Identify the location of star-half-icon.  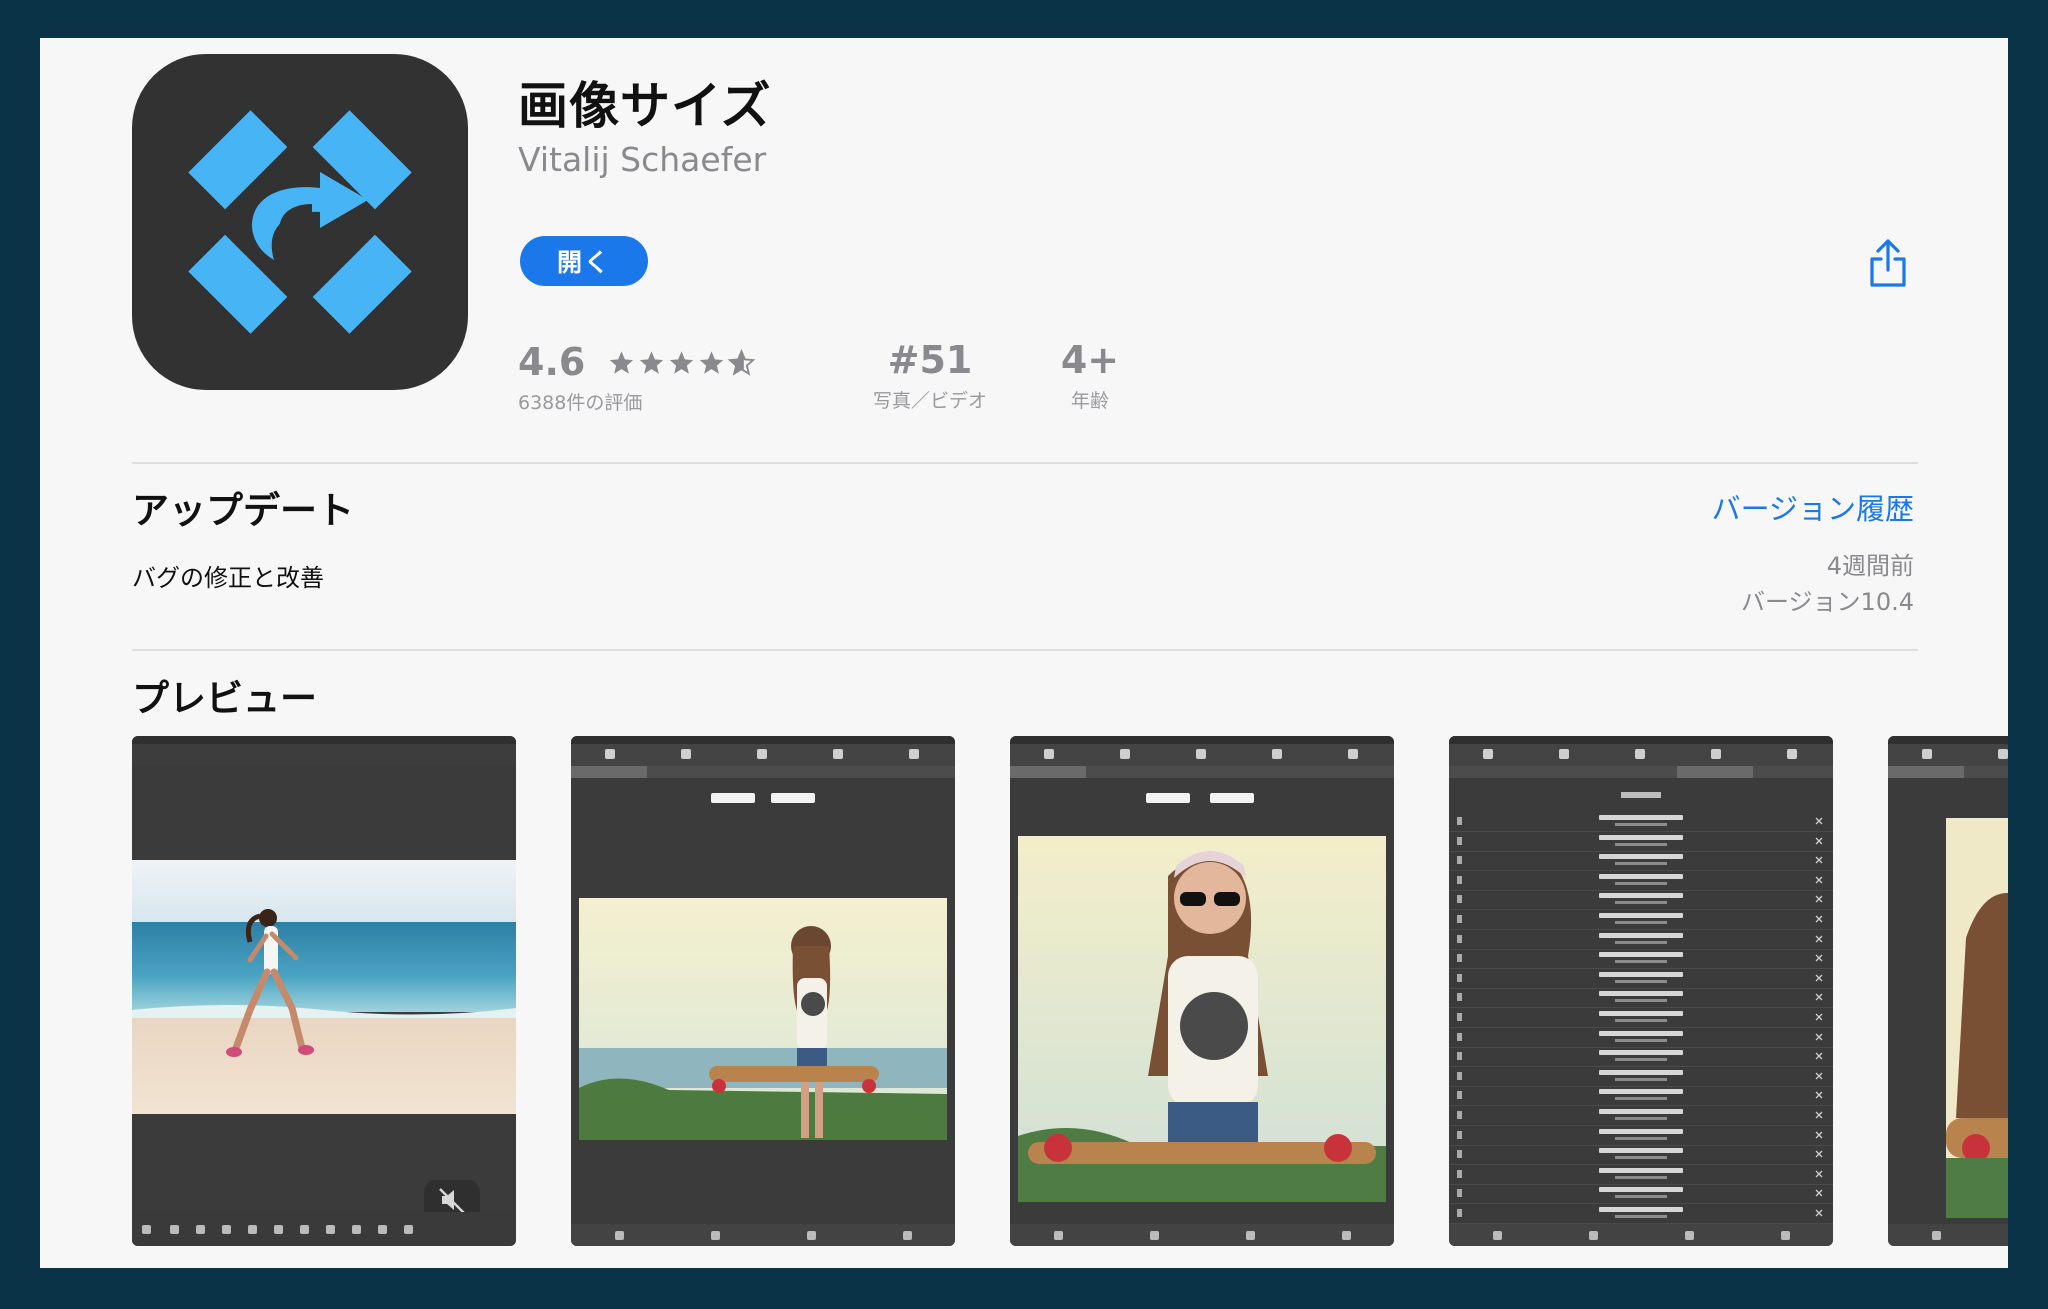
(741, 362).